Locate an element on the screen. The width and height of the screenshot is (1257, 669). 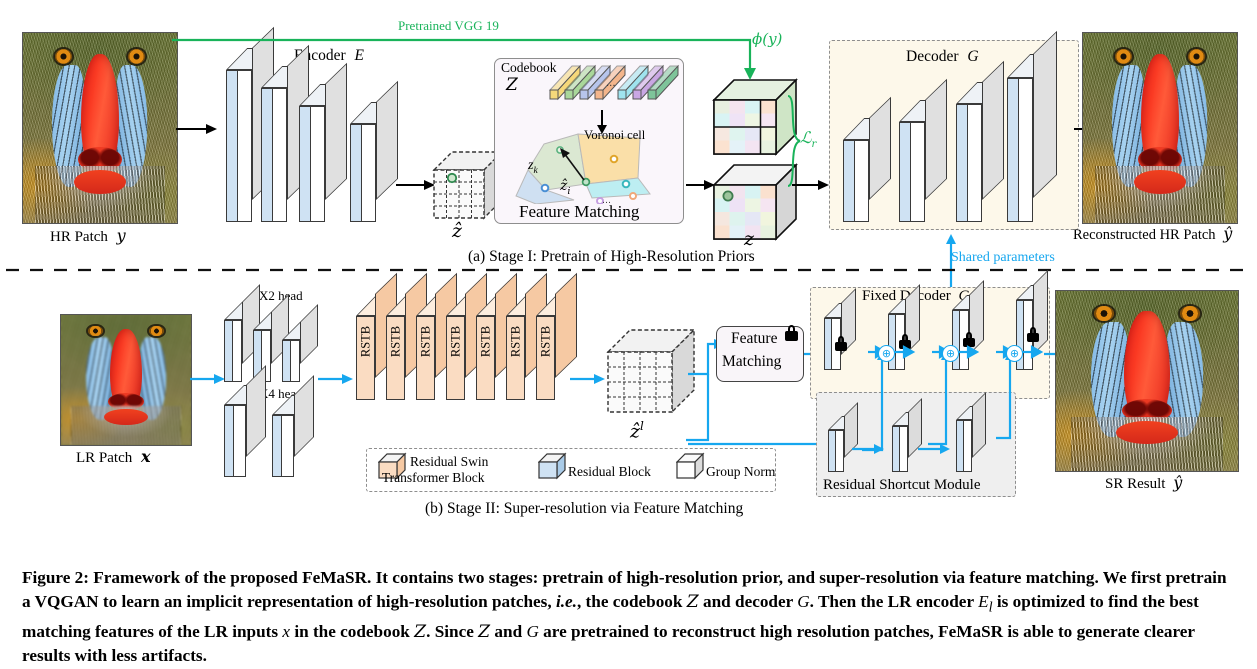
legend-label: Residual Swin Transformer Block is located at coordinates (435, 470).